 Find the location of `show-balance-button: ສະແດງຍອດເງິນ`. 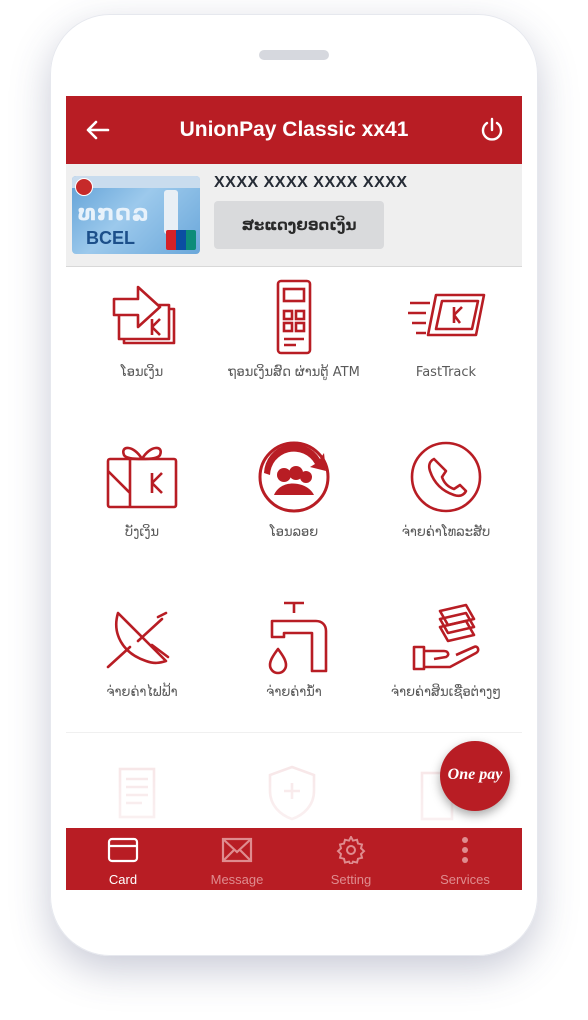

show-balance-button: ສະແດງຍອດເງິນ is located at coordinates (299, 225).